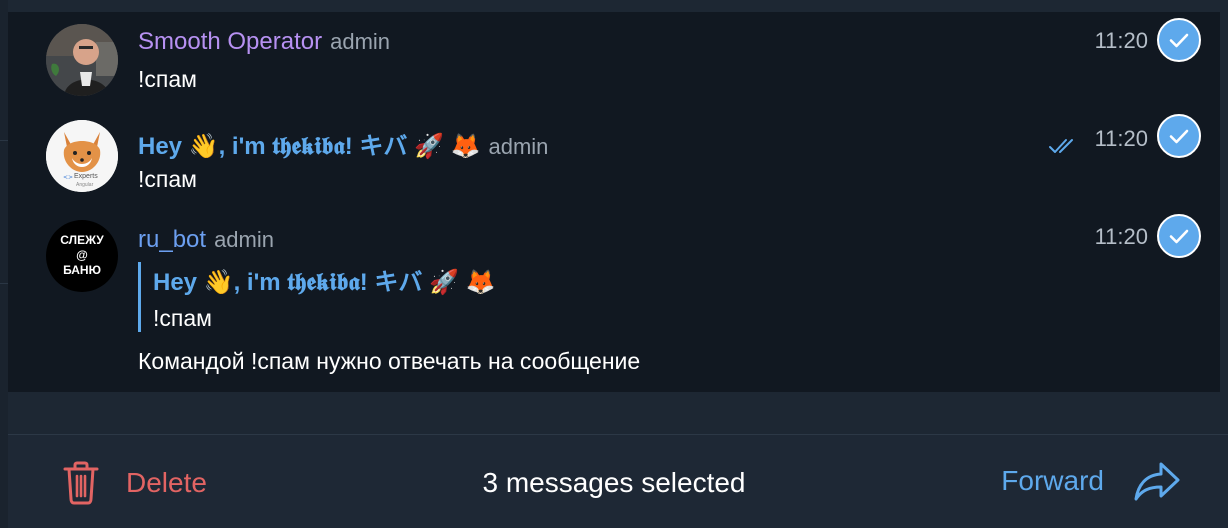  What do you see at coordinates (1061, 146) in the screenshot?
I see `double-check-icon` at bounding box center [1061, 146].